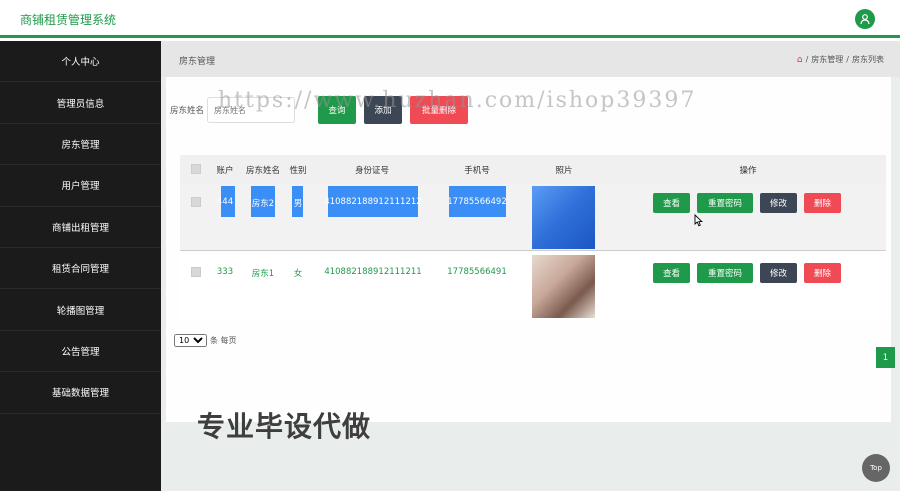 This screenshot has width=900, height=491. Describe the element at coordinates (190, 340) in the screenshot. I see `page-size-select: 10` at that location.